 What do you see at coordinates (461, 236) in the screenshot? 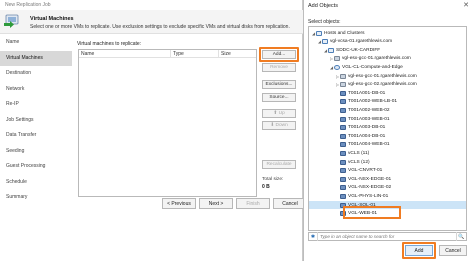
I see `search-icon: 🔍` at bounding box center [461, 236].